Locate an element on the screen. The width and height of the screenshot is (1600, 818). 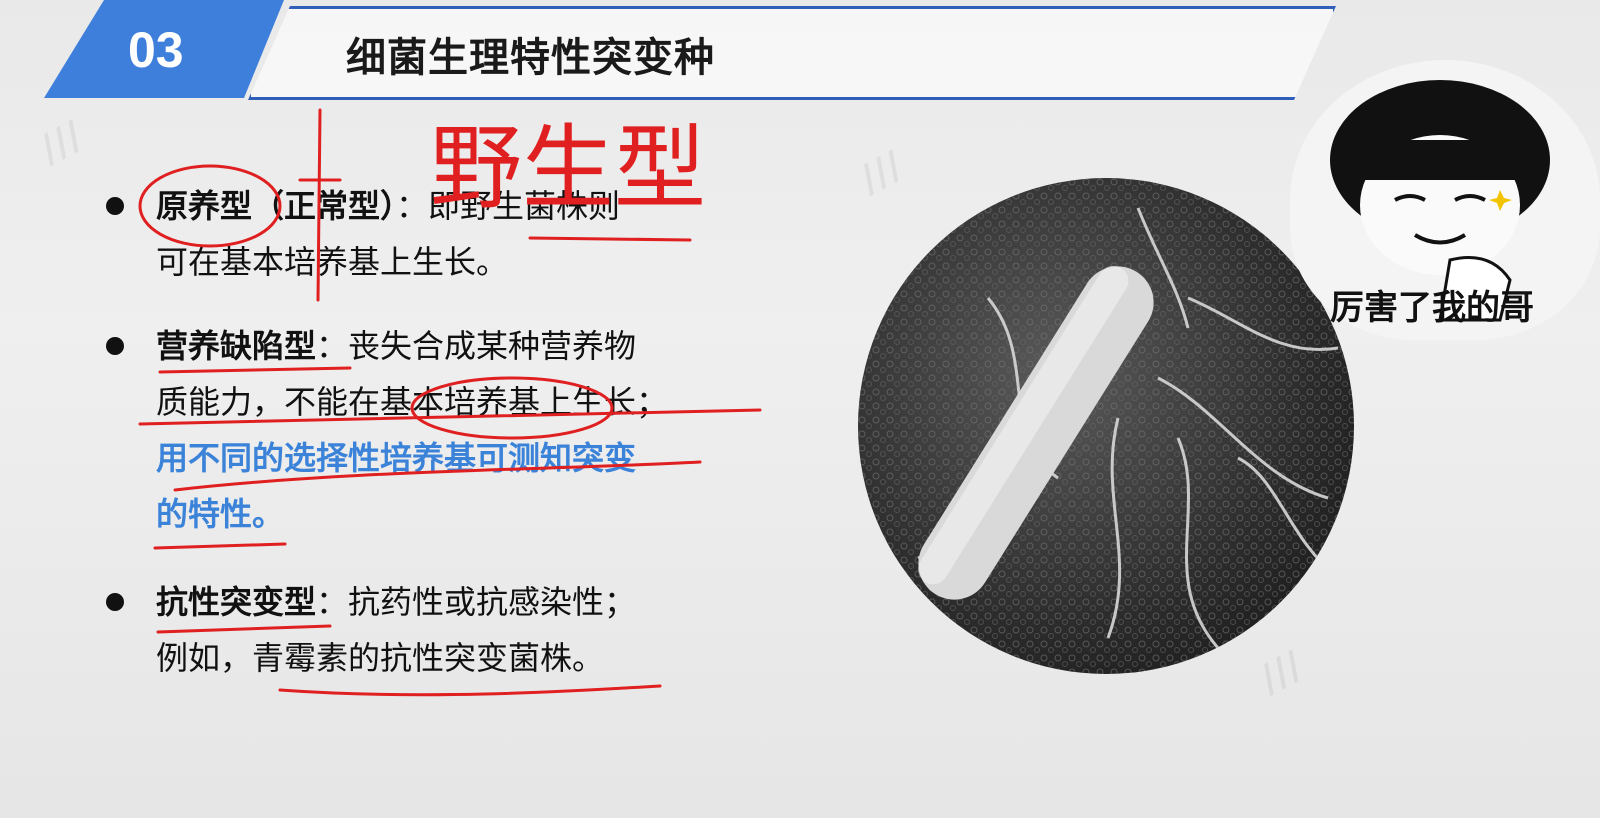
annotation-circle-prototroph is located at coordinates (210, 206).